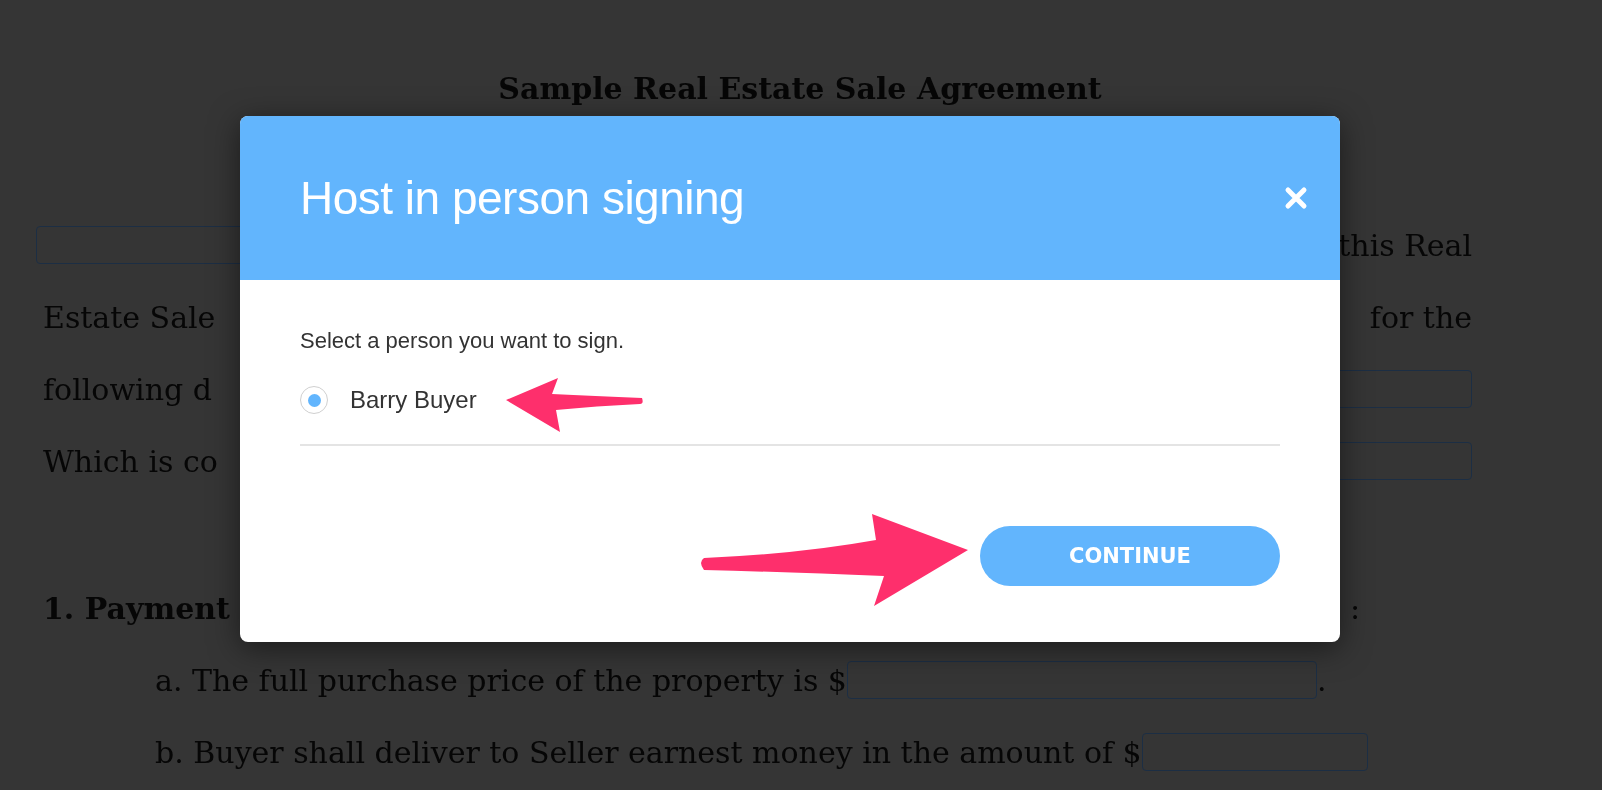  Describe the element at coordinates (413, 400) in the screenshot. I see `person-name: Barry Buyer` at that location.